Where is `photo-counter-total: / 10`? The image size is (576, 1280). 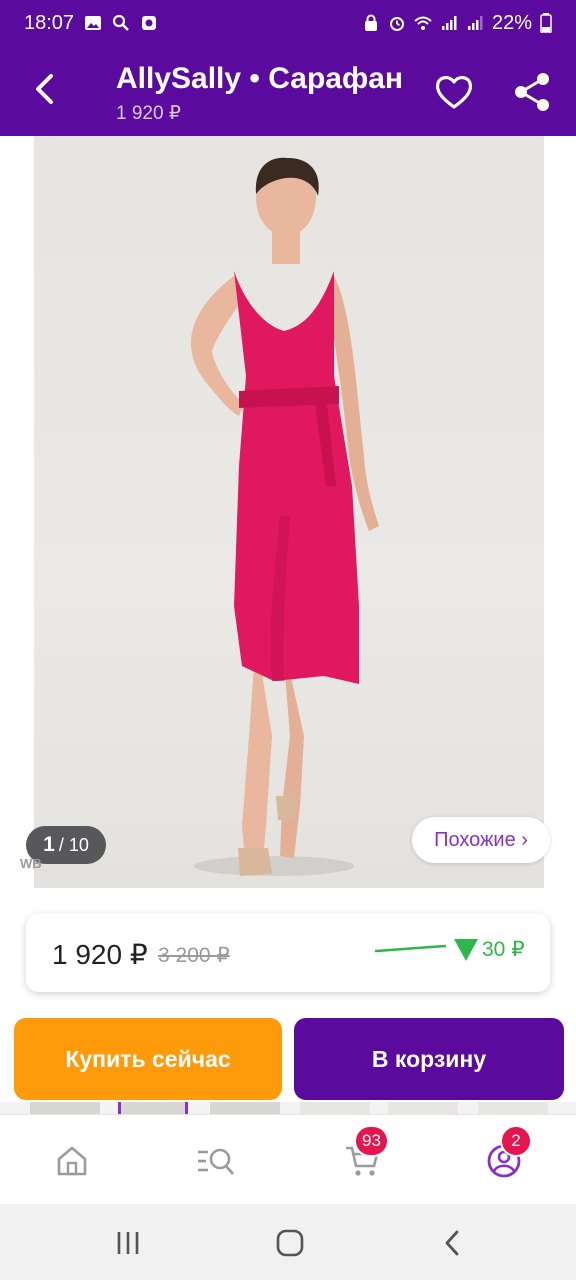 photo-counter-total: / 10 is located at coordinates (73, 844).